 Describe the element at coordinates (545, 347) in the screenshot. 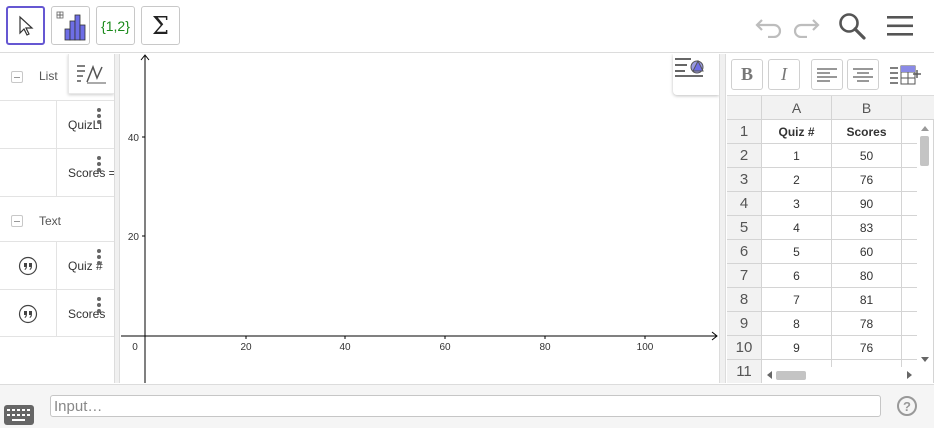

I see `x-tick-label: 80` at that location.